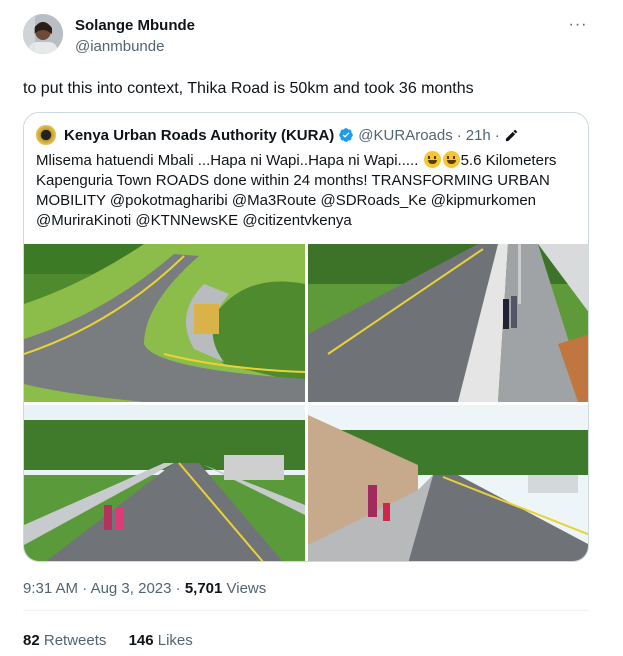 Image resolution: width=623 pixels, height=656 pixels. What do you see at coordinates (478, 135) in the screenshot?
I see `quote-time: 21h` at bounding box center [478, 135].